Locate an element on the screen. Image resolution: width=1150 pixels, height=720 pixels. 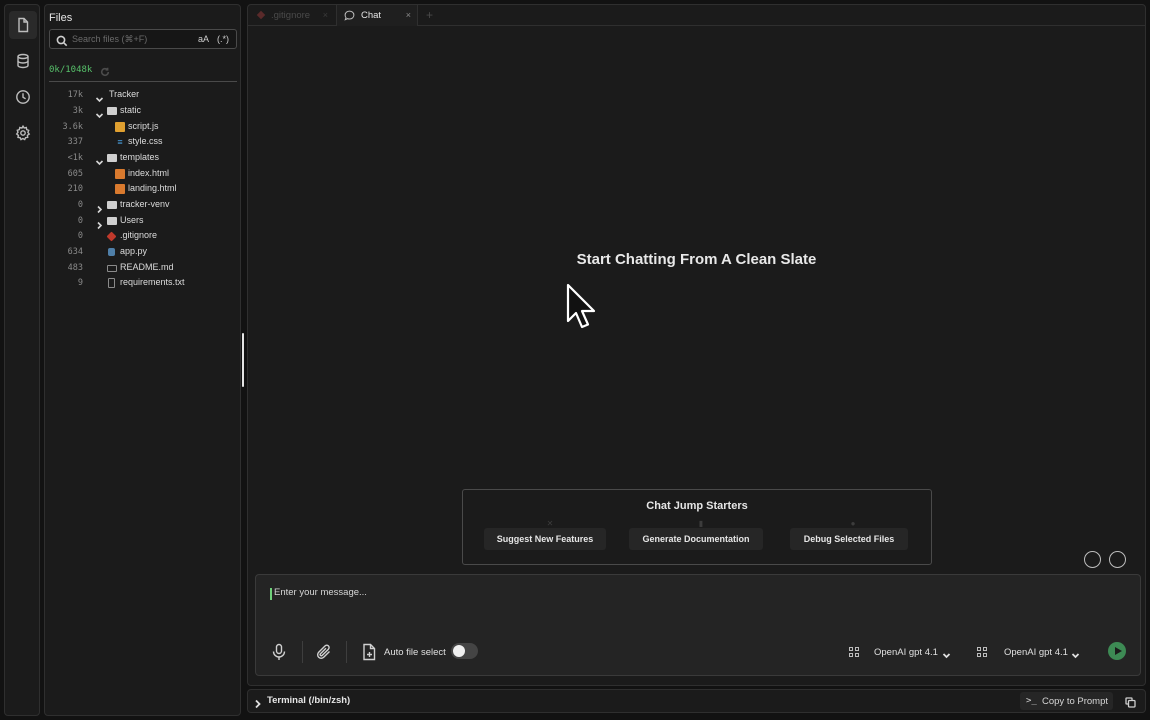
terminal-bar: Terminal (/bin/zsh) >_ Copy to Prompt is located at coordinates (696, 701).